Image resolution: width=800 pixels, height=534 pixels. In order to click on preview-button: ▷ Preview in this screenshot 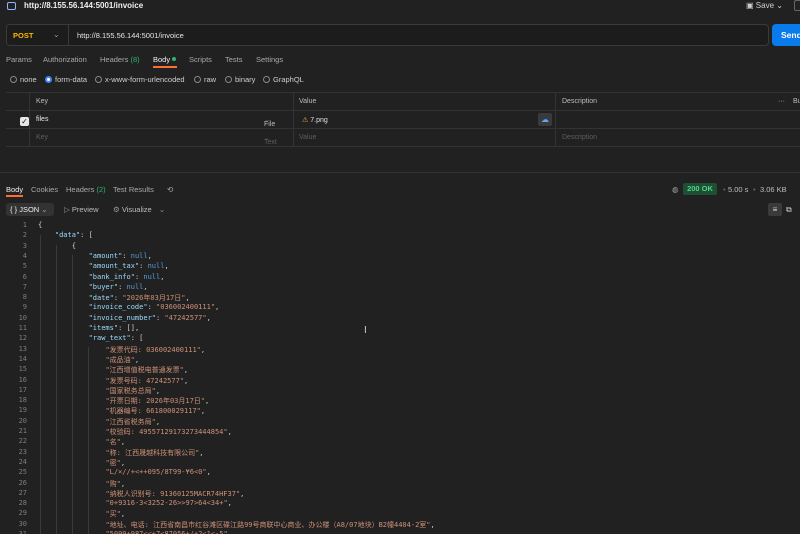, I will do `click(81, 209)`.